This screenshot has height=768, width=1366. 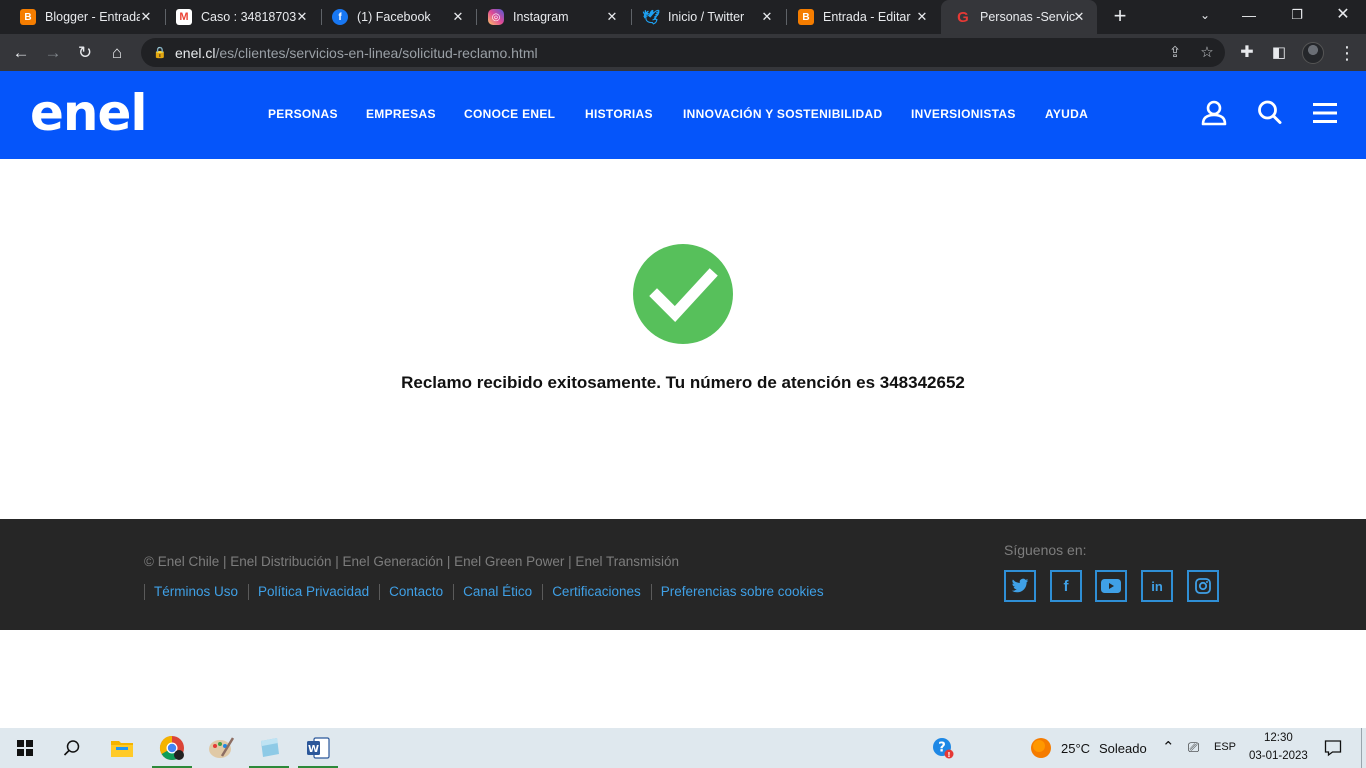 I want to click on nav-item-conoce-enel: CONOCE ENEL, so click(x=509, y=114).